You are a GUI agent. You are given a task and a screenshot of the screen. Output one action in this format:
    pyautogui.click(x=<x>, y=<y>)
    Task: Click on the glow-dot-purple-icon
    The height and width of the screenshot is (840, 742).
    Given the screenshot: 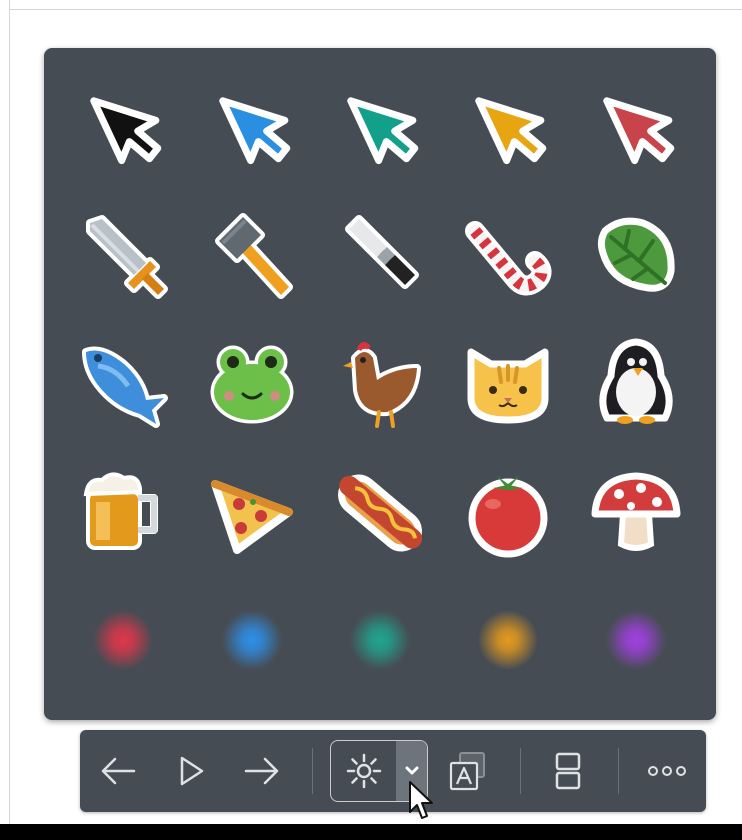 What is the action you would take?
    pyautogui.click(x=636, y=640)
    